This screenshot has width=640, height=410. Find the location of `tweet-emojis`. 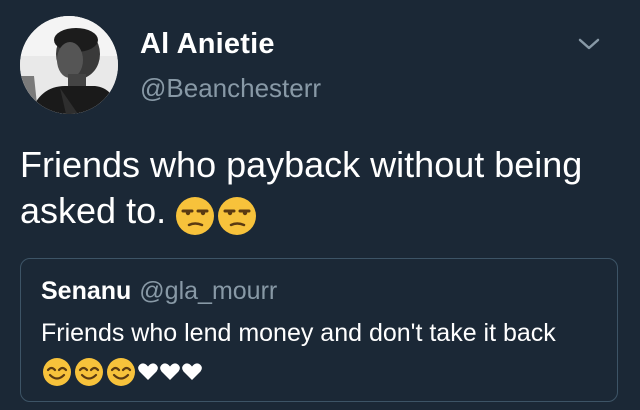

tweet-emojis is located at coordinates (216, 221).